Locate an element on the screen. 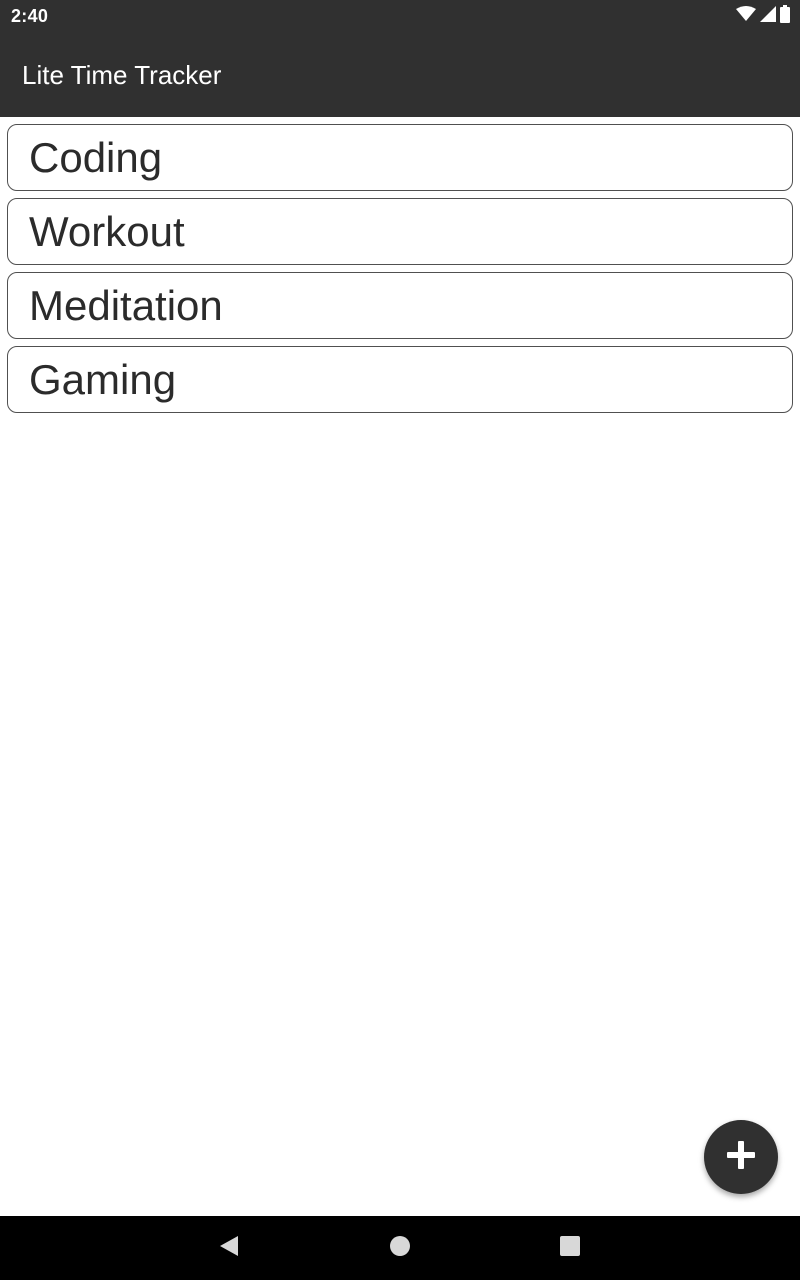  activity-label: Workout is located at coordinates (107, 231).